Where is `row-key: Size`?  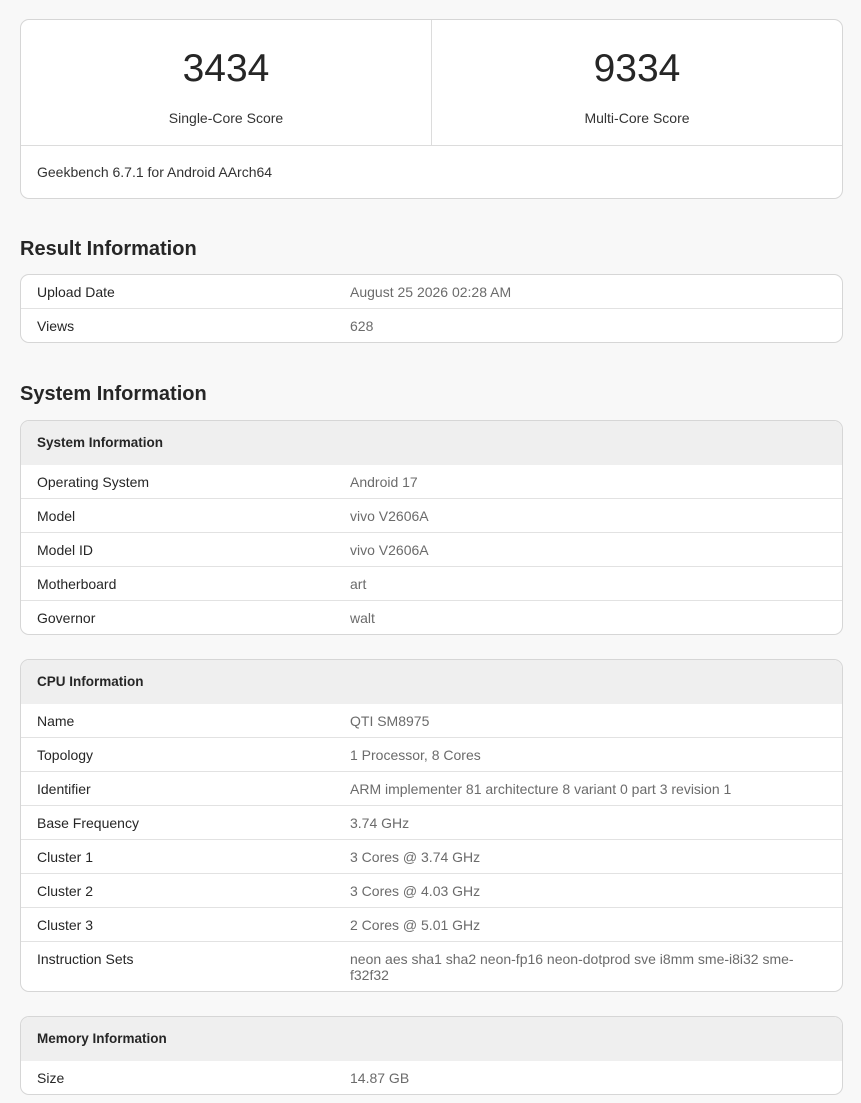 row-key: Size is located at coordinates (51, 1078).